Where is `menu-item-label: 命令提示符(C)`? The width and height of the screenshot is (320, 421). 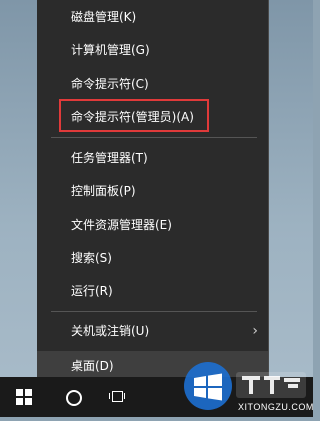
menu-item-label: 命令提示符(C) is located at coordinates (110, 84).